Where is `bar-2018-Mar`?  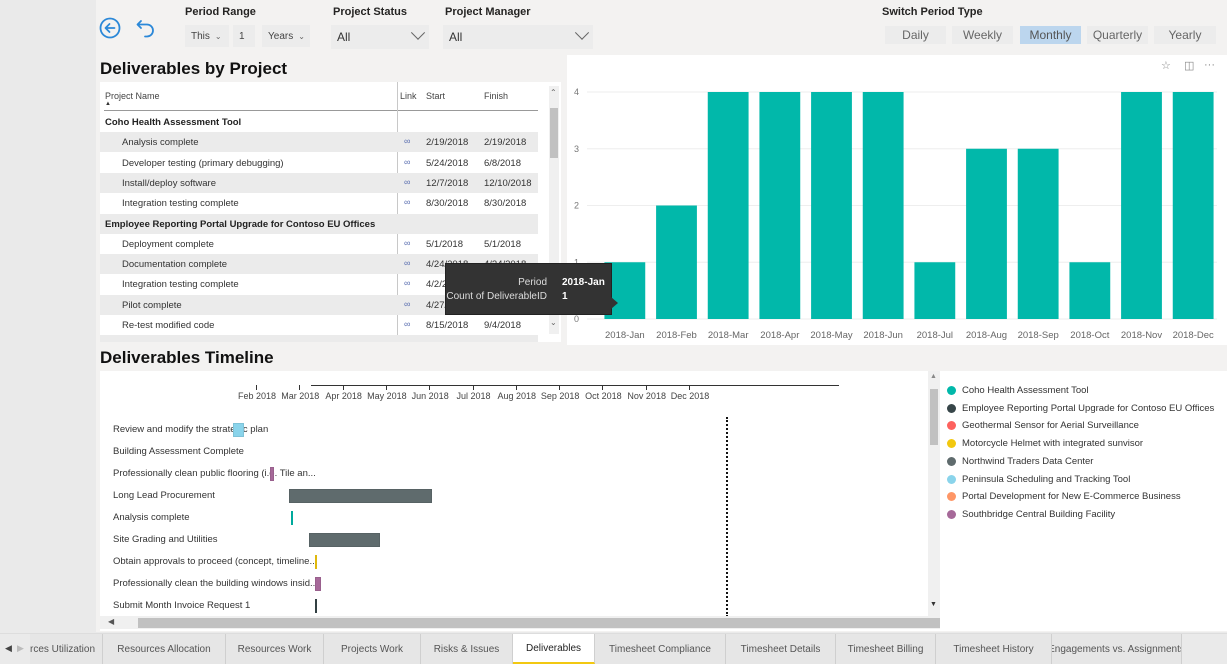
bar-2018-Mar is located at coordinates (728, 205).